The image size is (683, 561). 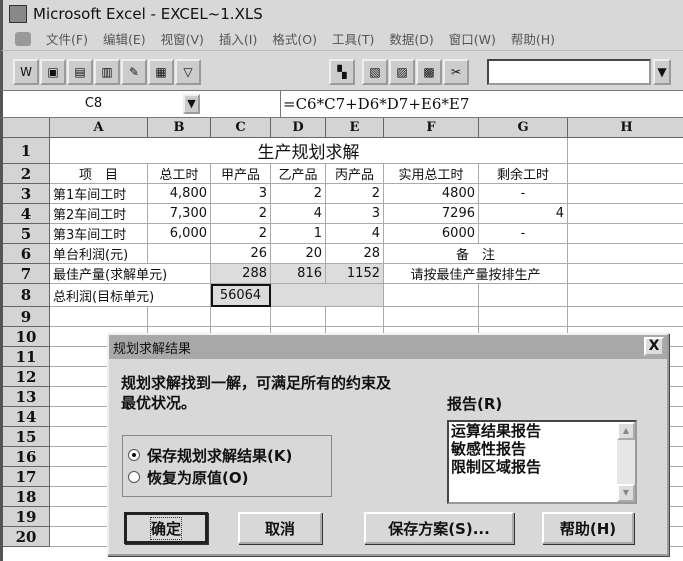 I want to click on changing-cell: 1152, so click(x=355, y=274).